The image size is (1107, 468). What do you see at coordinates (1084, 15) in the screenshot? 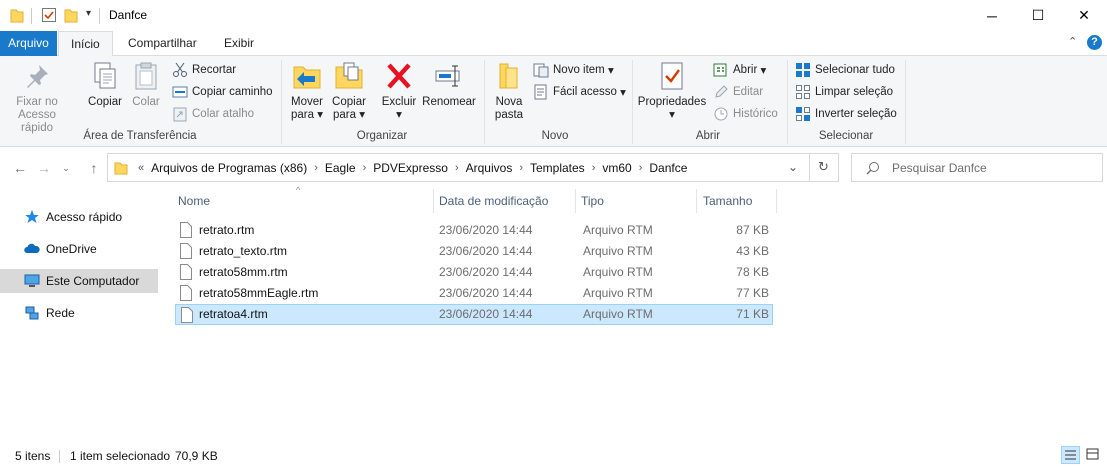
I see `close-button: ✕` at bounding box center [1084, 15].